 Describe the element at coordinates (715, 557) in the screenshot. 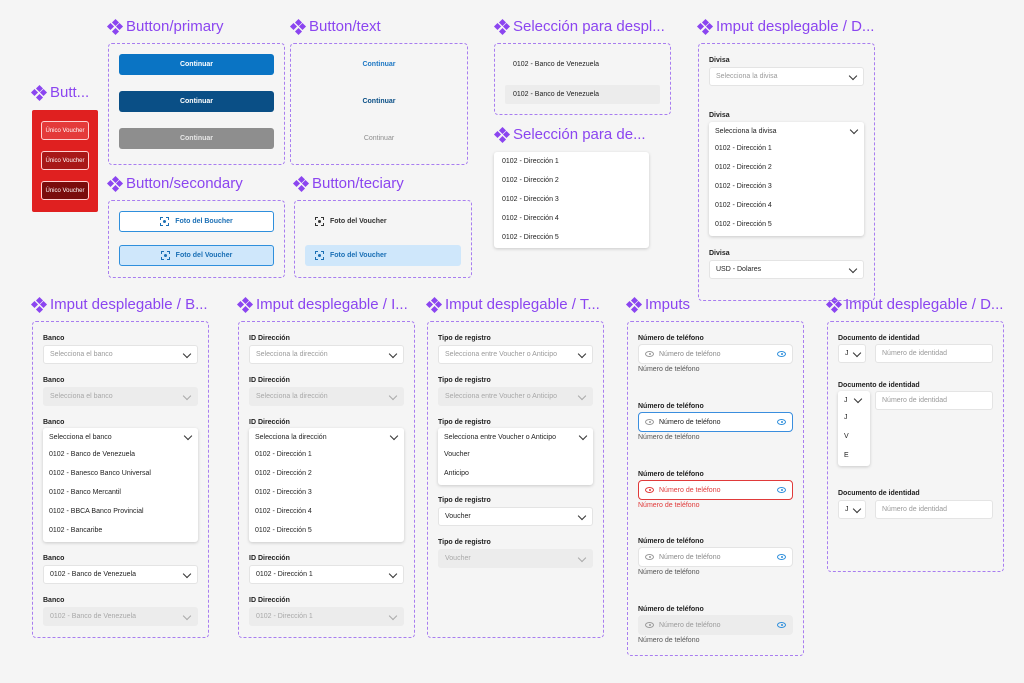

I see `phone-input-filled: Número de teléfono` at that location.